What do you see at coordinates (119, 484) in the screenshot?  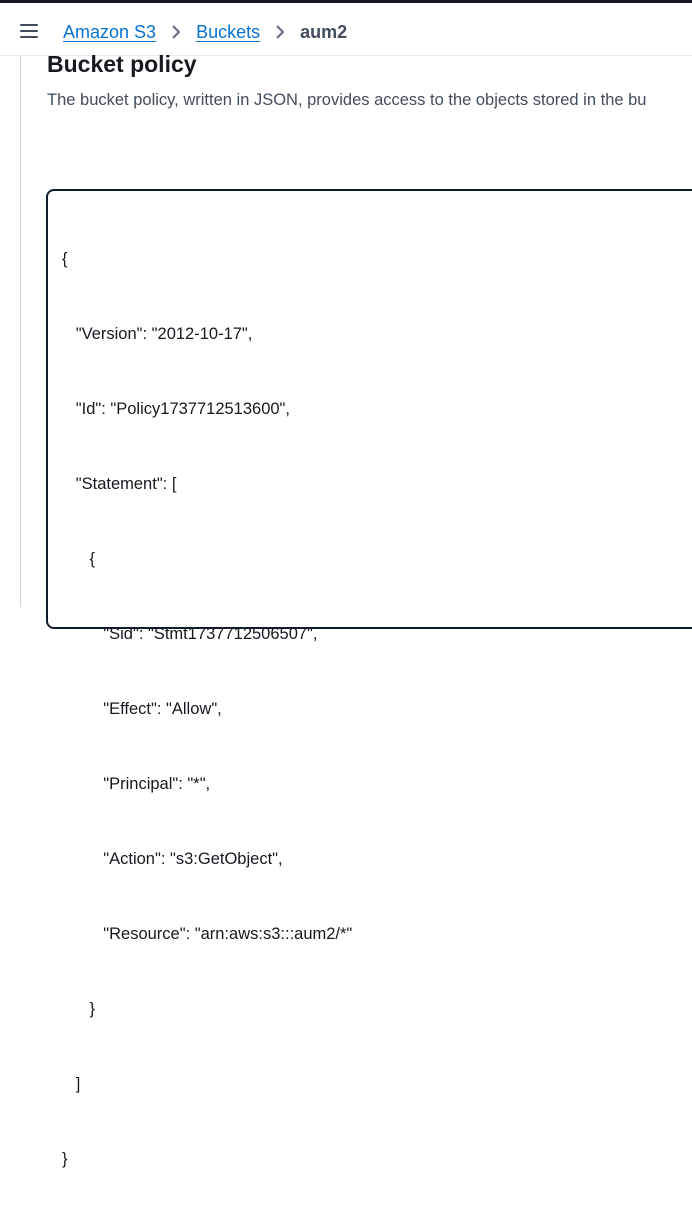 I see `code-line: "Statement": [` at bounding box center [119, 484].